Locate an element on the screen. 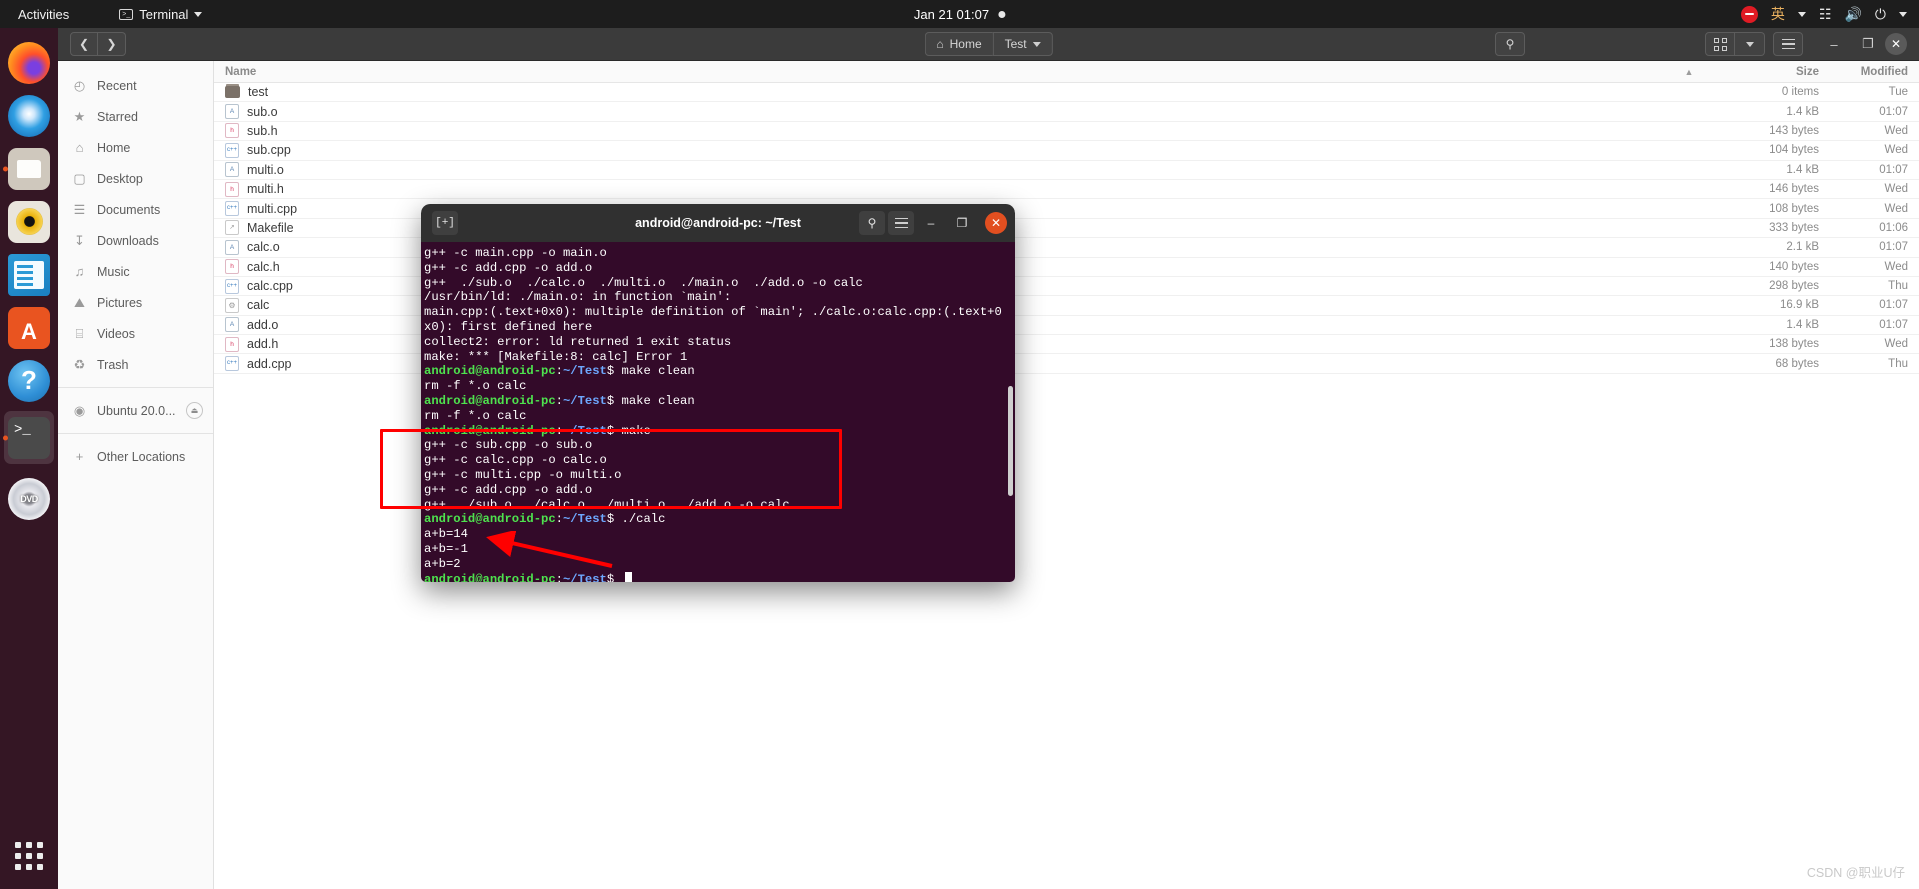  app-menu-terminal: >_ Terminal is located at coordinates (161, 14).